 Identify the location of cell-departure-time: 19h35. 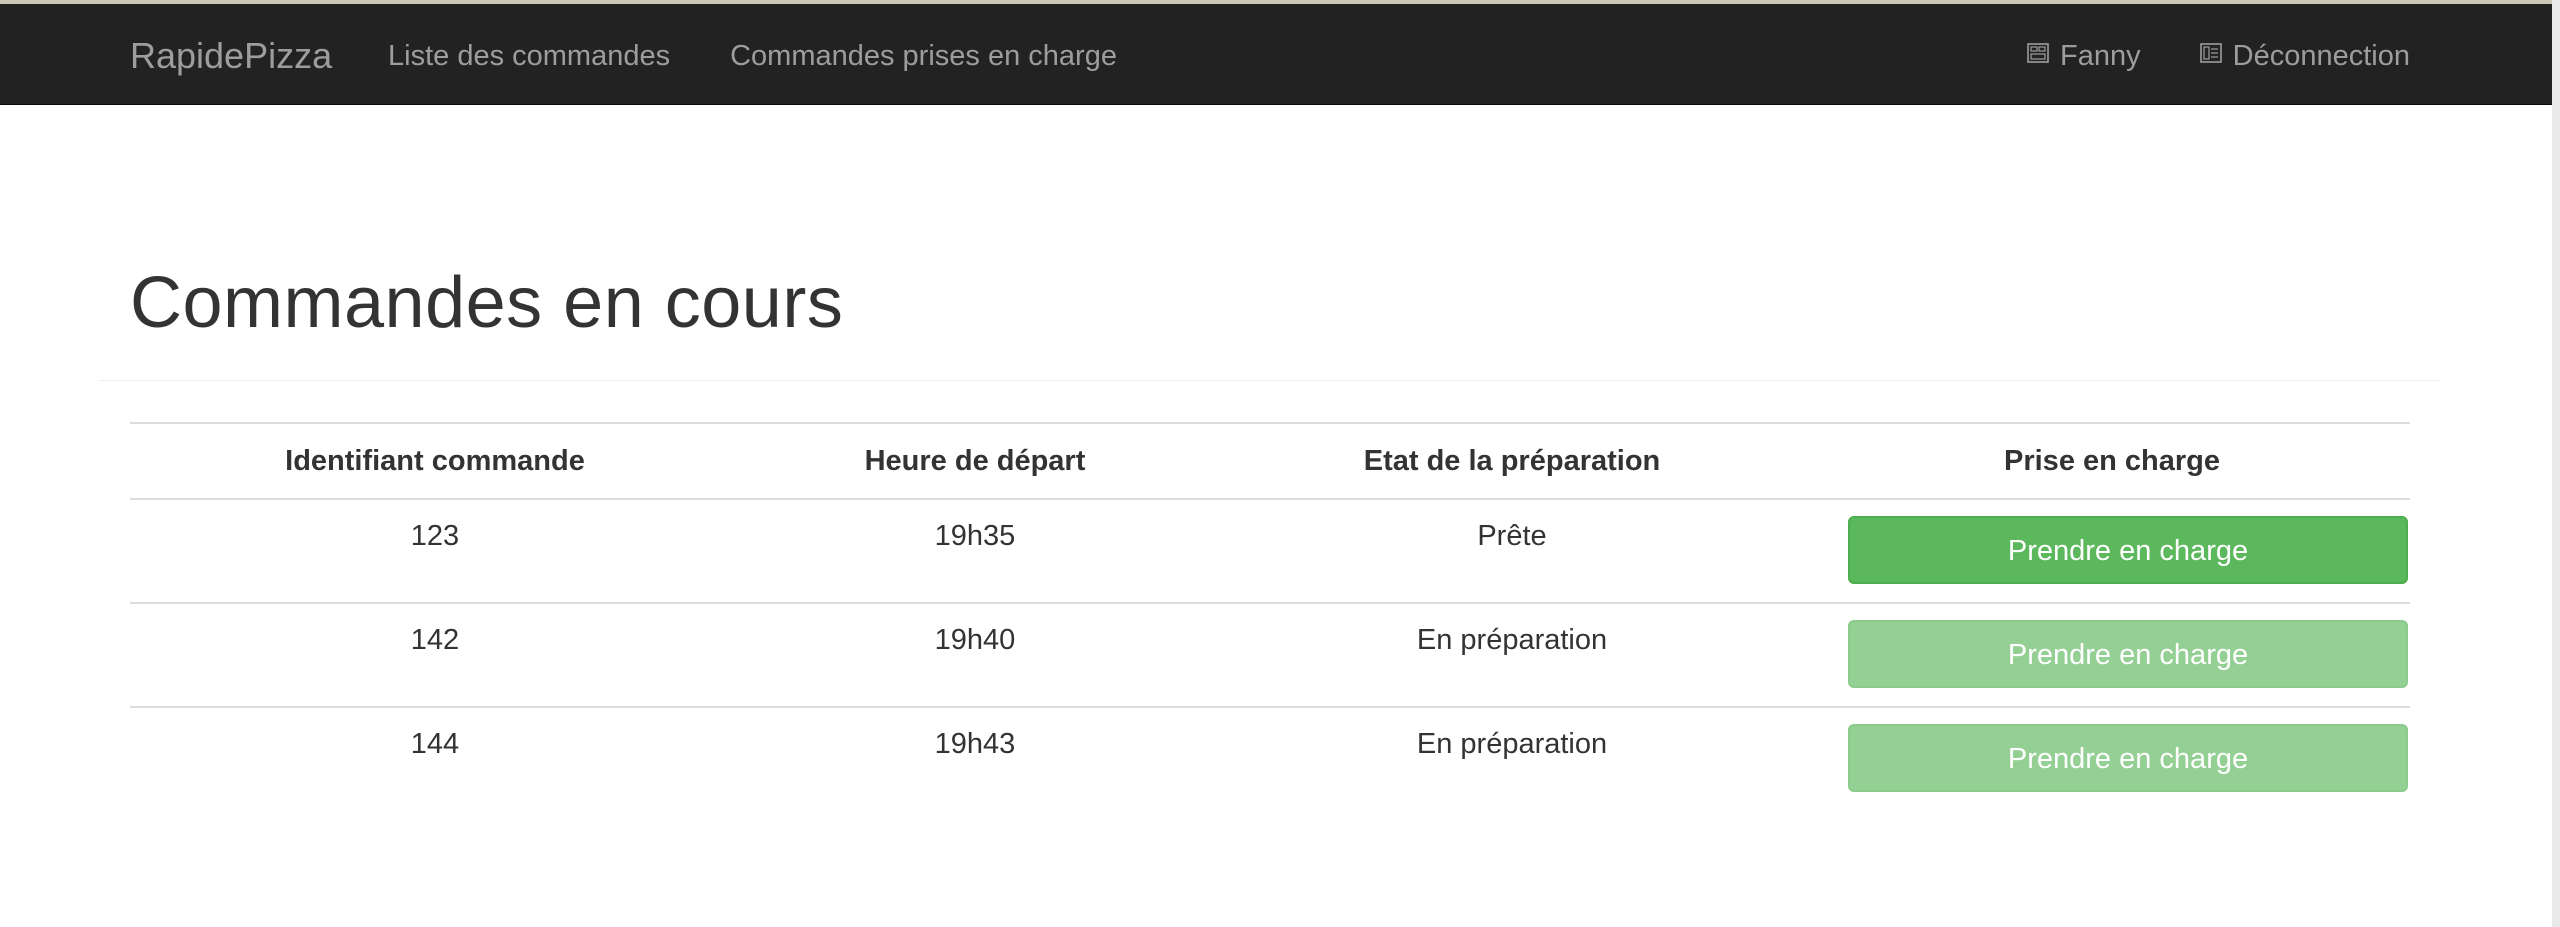
(975, 551).